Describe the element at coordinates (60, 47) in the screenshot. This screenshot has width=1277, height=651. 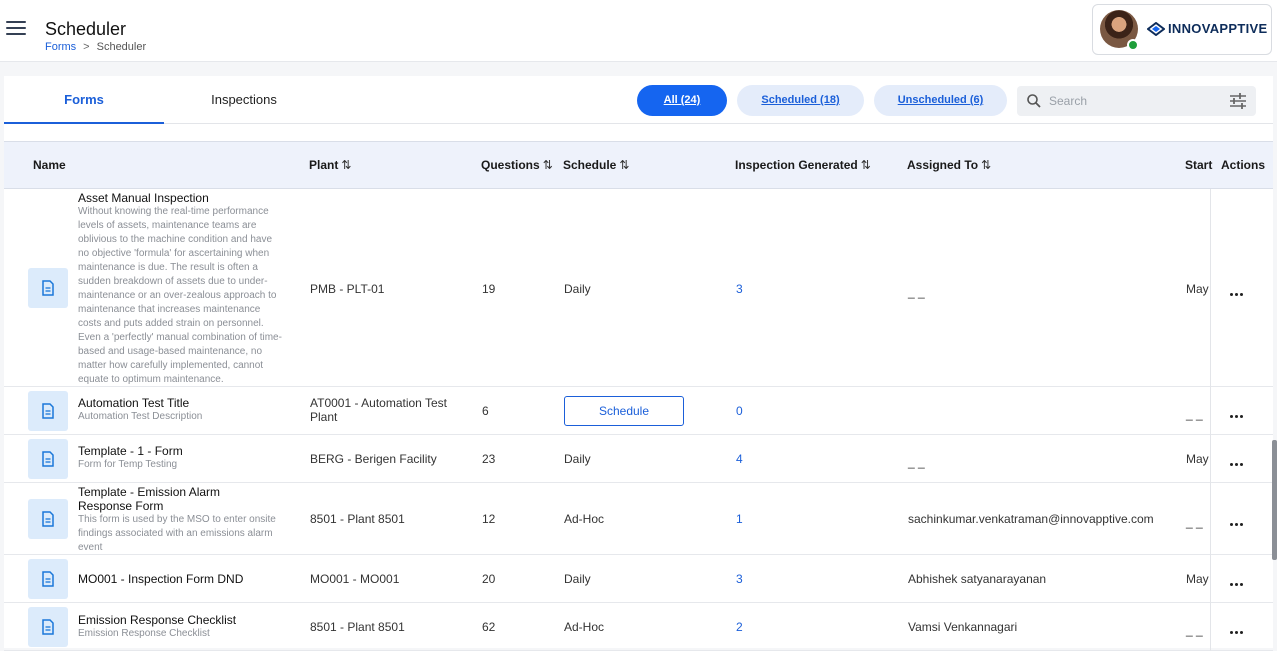
I see `breadcrumb-link-forms: Forms` at that location.